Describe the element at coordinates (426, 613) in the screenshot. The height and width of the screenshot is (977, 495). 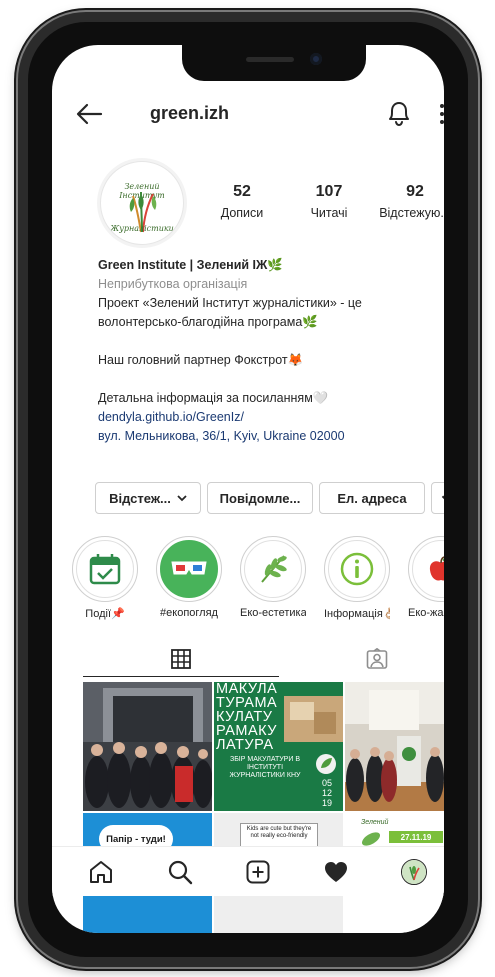
I see `highlight-label: Еко-жар` at that location.